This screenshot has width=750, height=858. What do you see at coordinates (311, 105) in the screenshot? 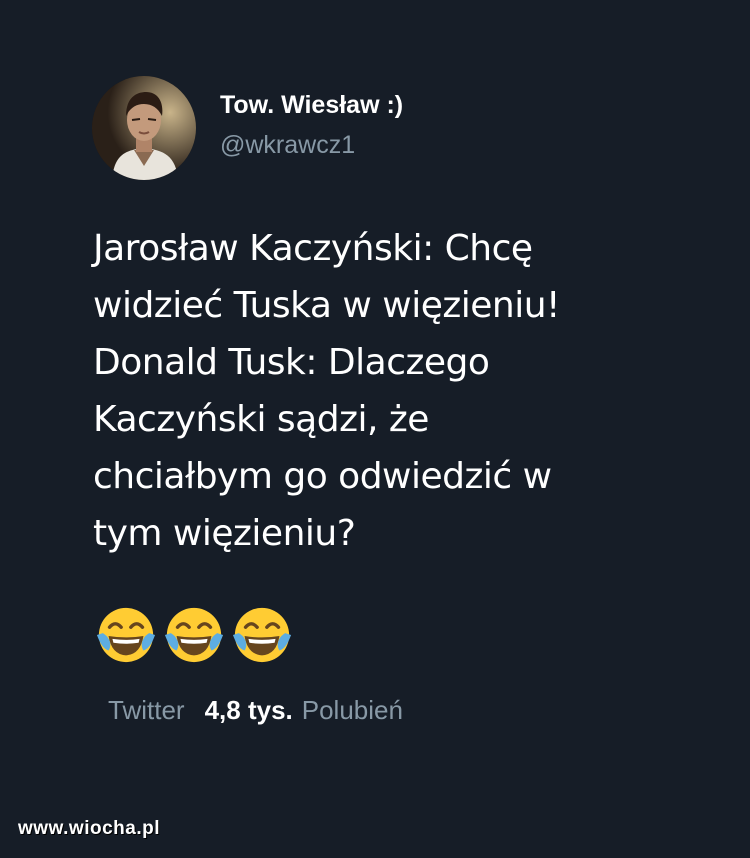
I see `display-name: Tow. Wiesław :)` at bounding box center [311, 105].